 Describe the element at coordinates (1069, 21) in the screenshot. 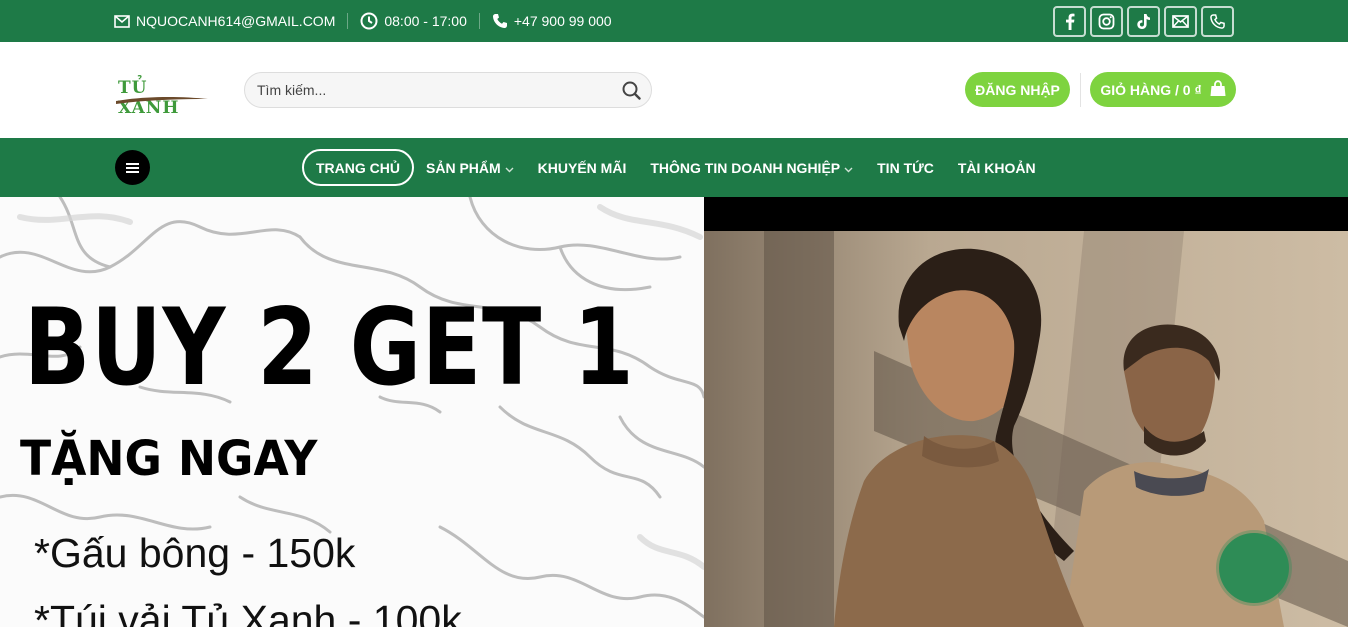

I see `facebook-icon` at that location.